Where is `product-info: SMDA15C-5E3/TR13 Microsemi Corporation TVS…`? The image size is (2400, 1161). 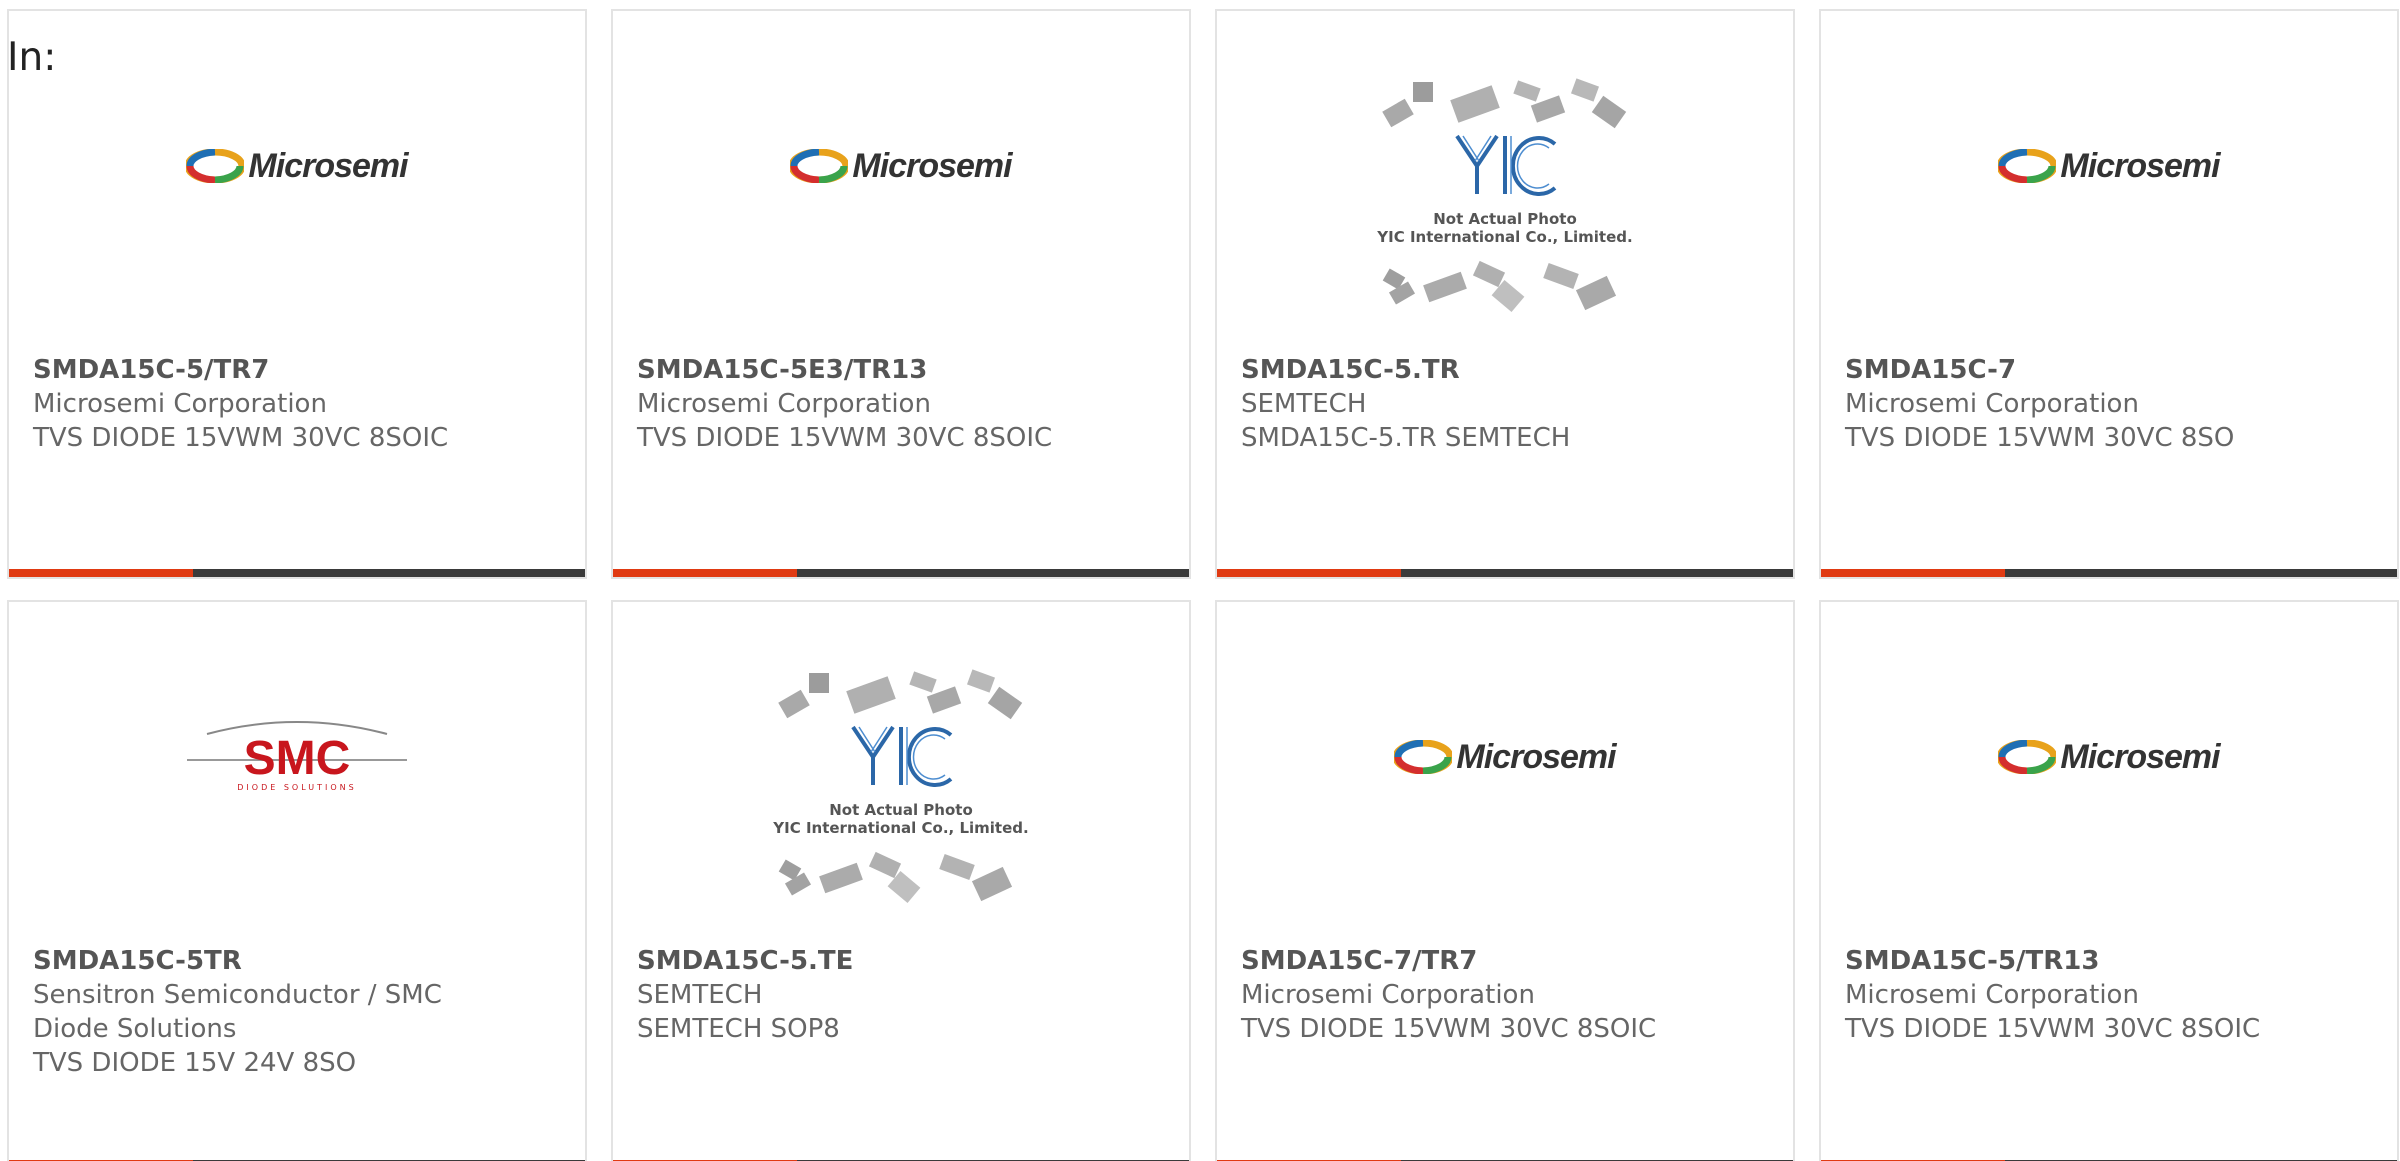 product-info: SMDA15C-5E3/TR13 Microsemi Corporation TVS… is located at coordinates (903, 404).